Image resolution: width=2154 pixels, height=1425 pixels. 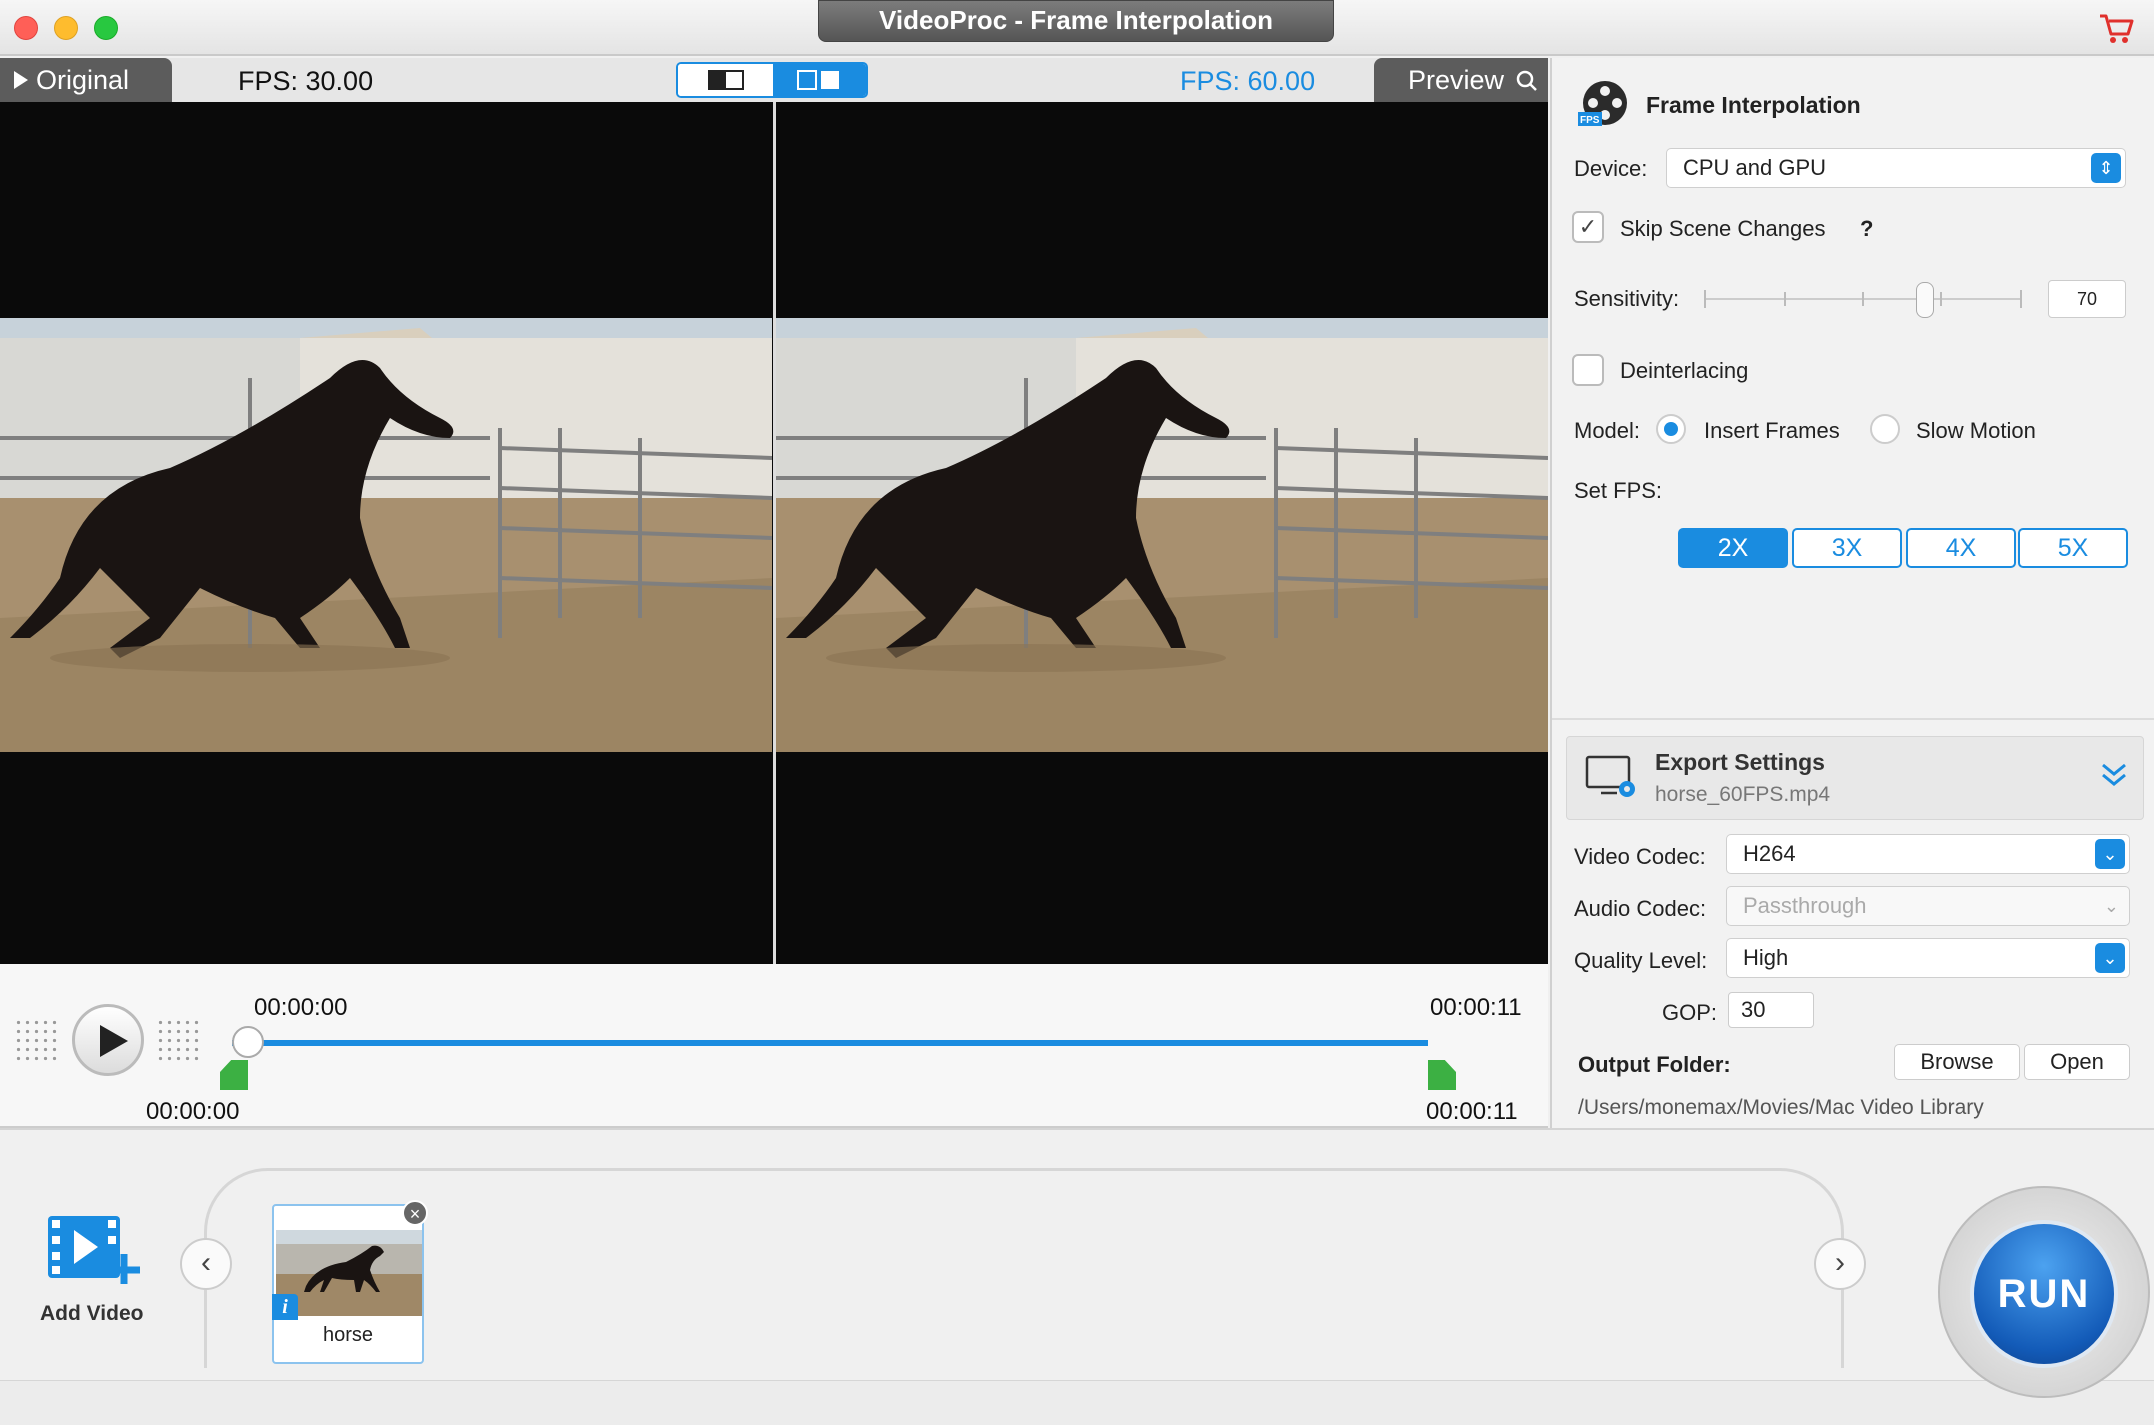 What do you see at coordinates (248, 1042) in the screenshot?
I see `playhead-handle` at bounding box center [248, 1042].